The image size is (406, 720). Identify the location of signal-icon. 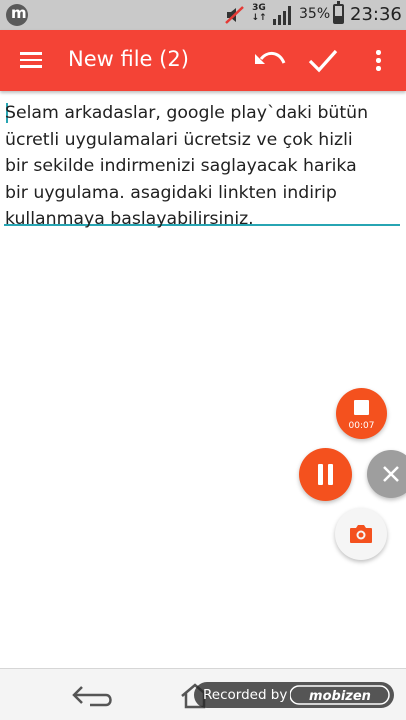
(282, 15).